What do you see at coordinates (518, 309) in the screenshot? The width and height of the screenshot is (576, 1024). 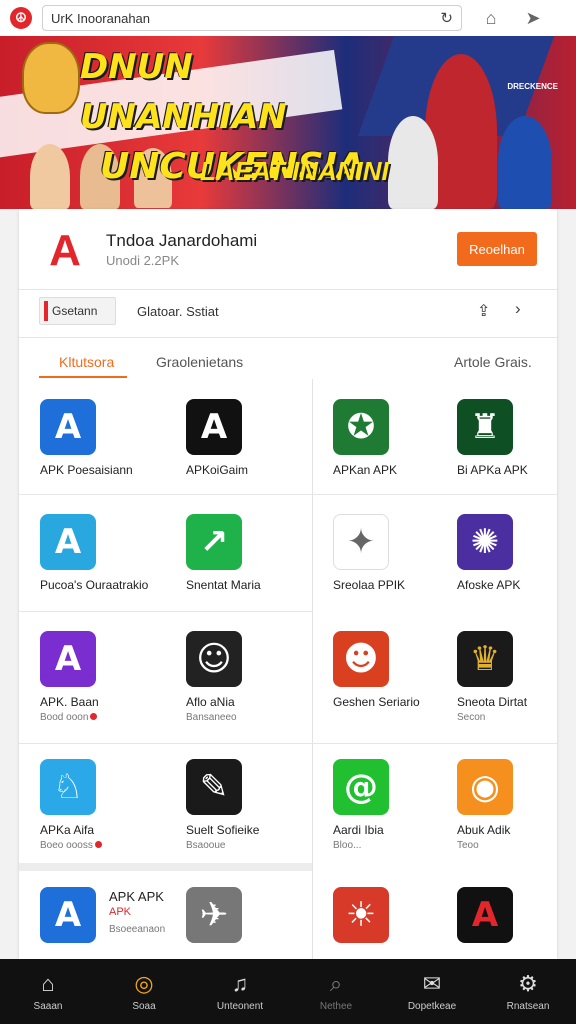 I see `chevron-right-icon: ›` at bounding box center [518, 309].